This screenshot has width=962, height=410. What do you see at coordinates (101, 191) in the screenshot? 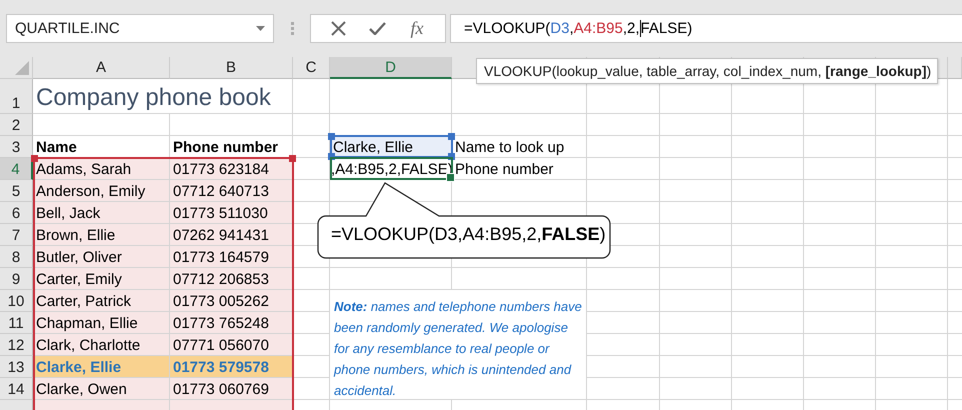
I see `table-cell: Anderson, Emily` at bounding box center [101, 191].